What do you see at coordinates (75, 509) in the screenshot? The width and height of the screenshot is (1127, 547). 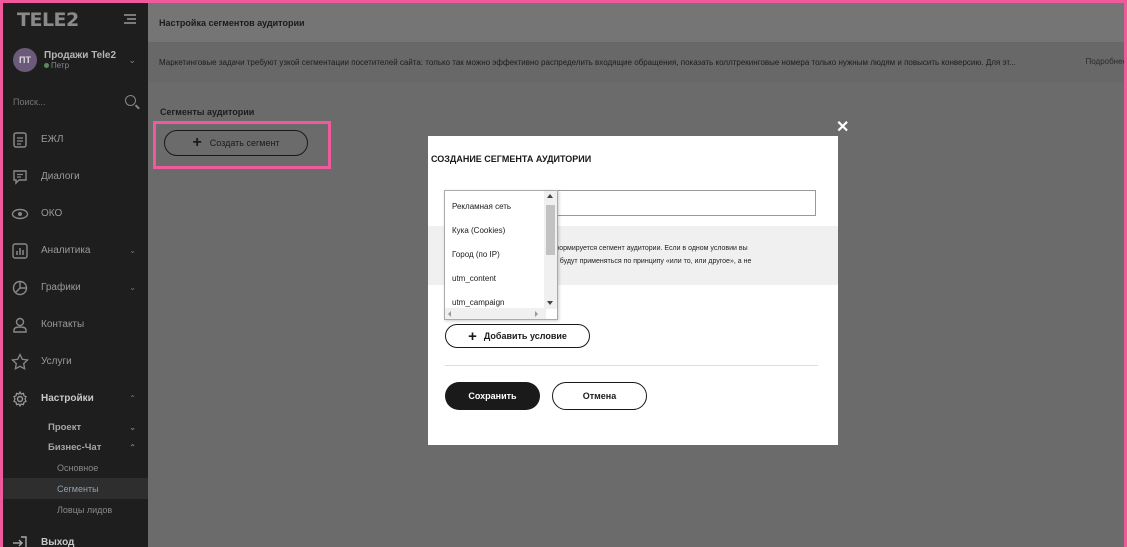 I see `sidebar-item-lead-catchers: Ловцы лидов` at bounding box center [75, 509].